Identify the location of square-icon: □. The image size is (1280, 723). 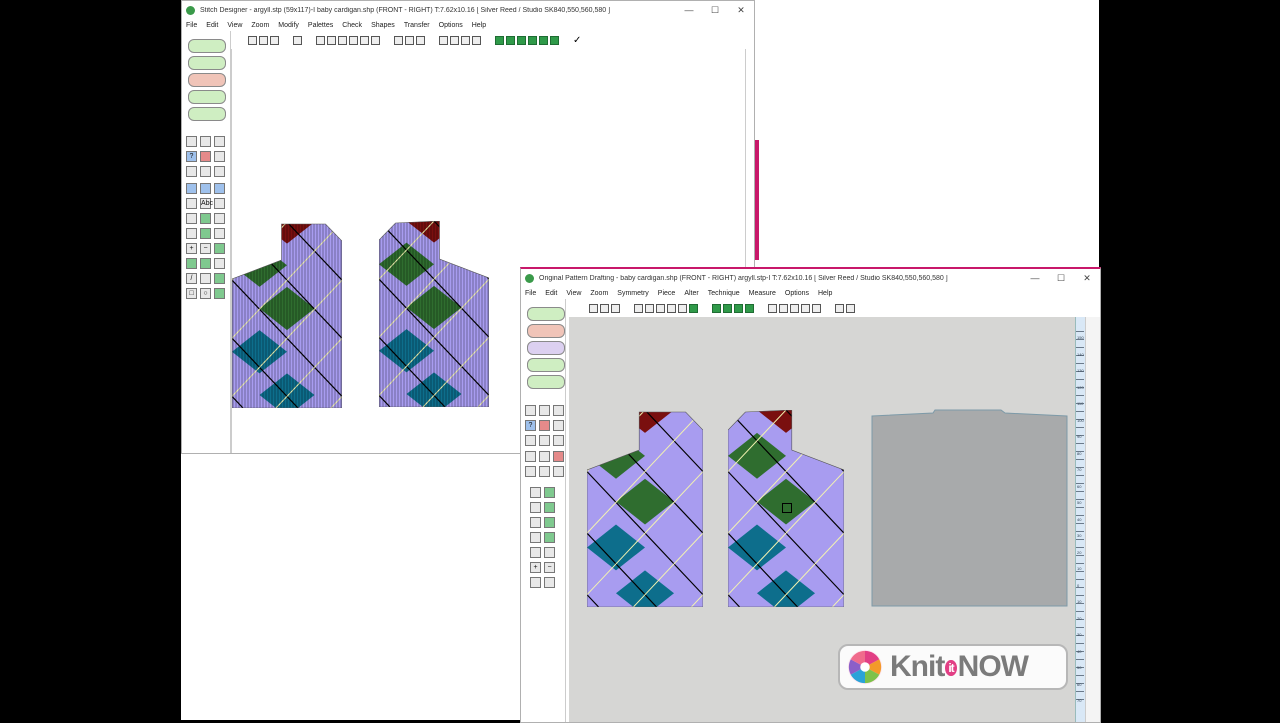
(191, 293).